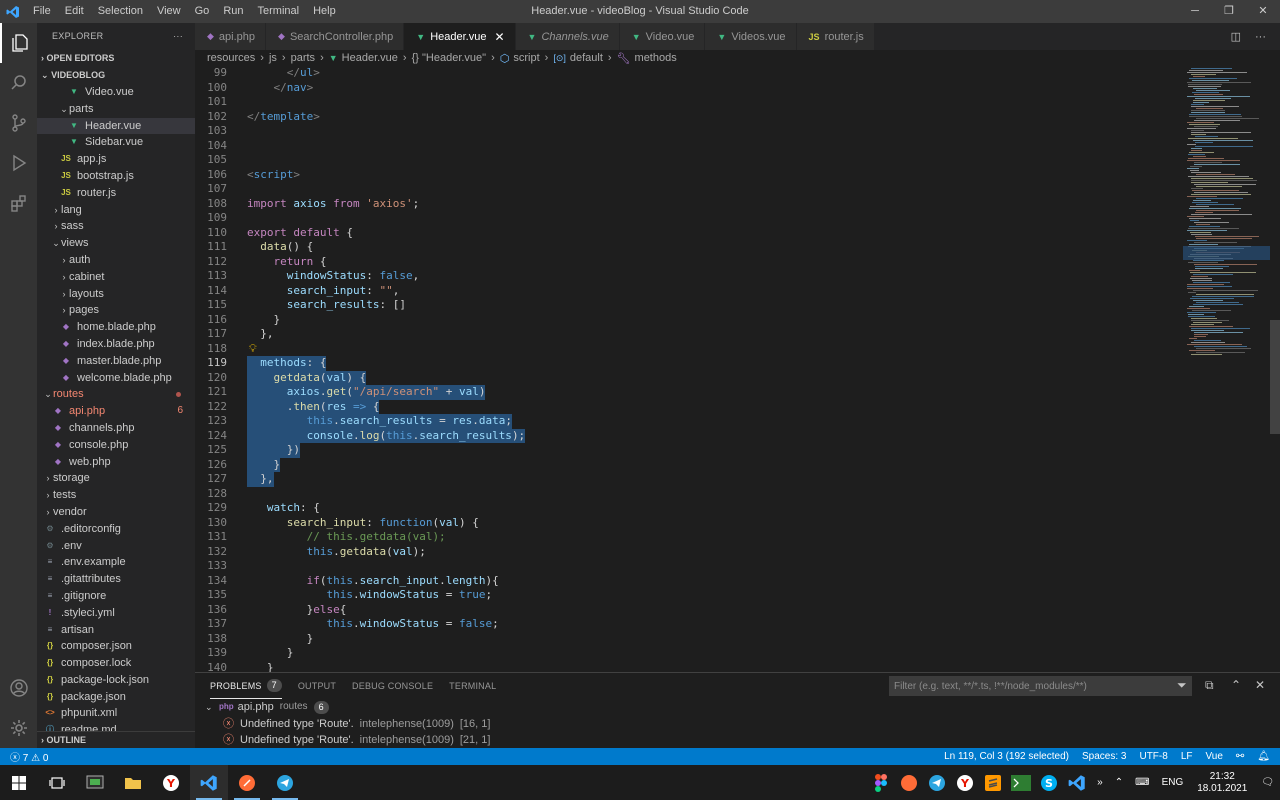 This screenshot has width=1280, height=800. I want to click on source-control-icon, so click(18, 123).